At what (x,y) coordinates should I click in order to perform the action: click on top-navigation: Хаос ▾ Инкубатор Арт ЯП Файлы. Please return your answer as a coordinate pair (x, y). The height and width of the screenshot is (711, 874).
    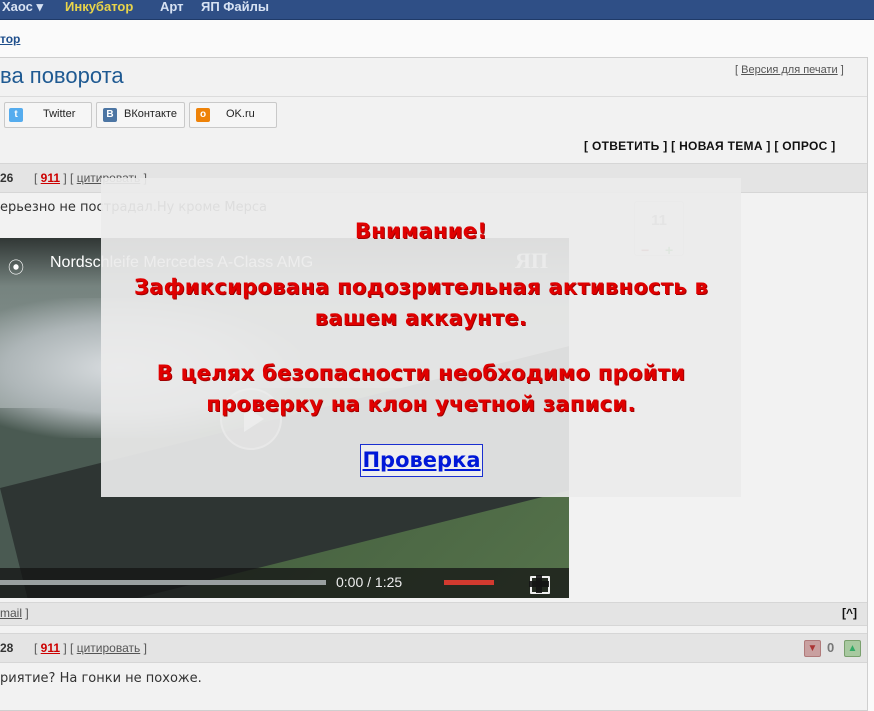
    Looking at the image, I should click on (437, 10).